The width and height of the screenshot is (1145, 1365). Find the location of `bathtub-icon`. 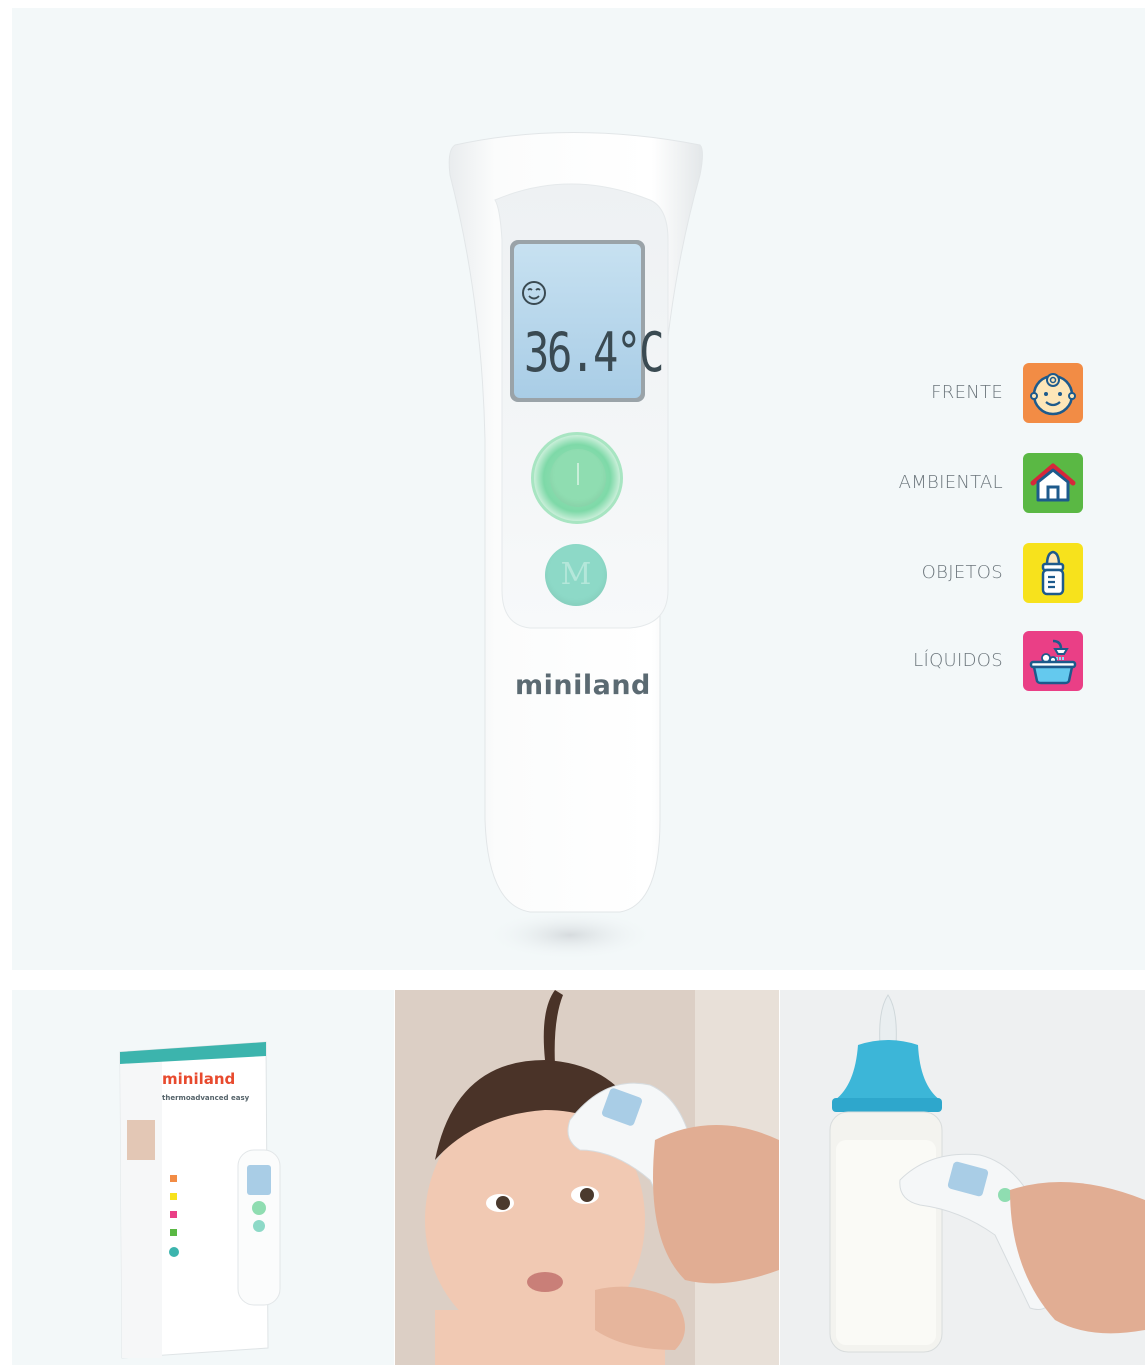

bathtub-icon is located at coordinates (1053, 661).